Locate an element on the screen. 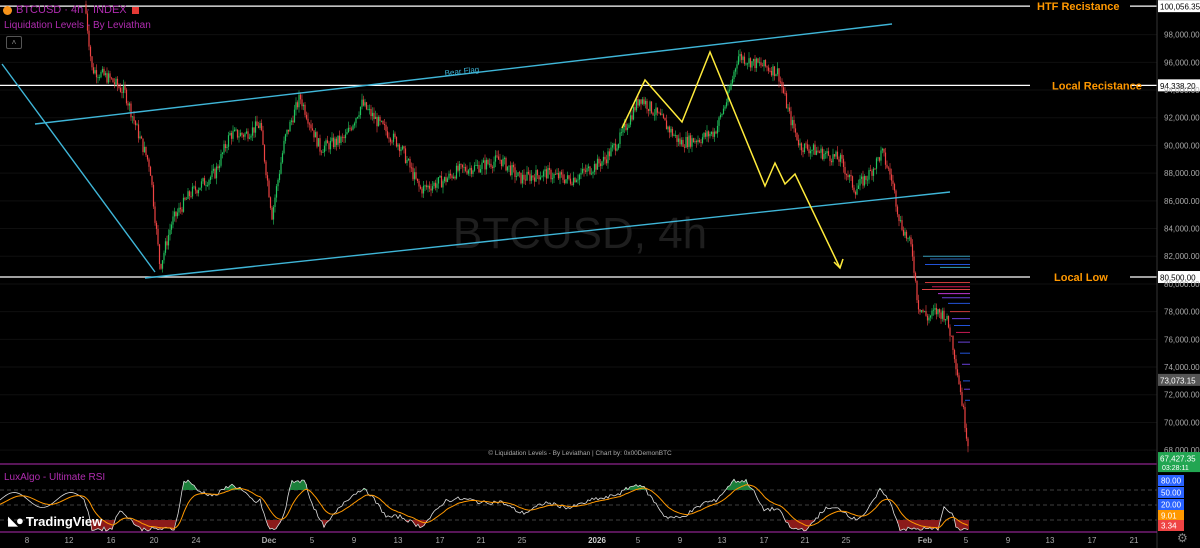  y-tick-label: 82,000.00 is located at coordinates (1182, 256).